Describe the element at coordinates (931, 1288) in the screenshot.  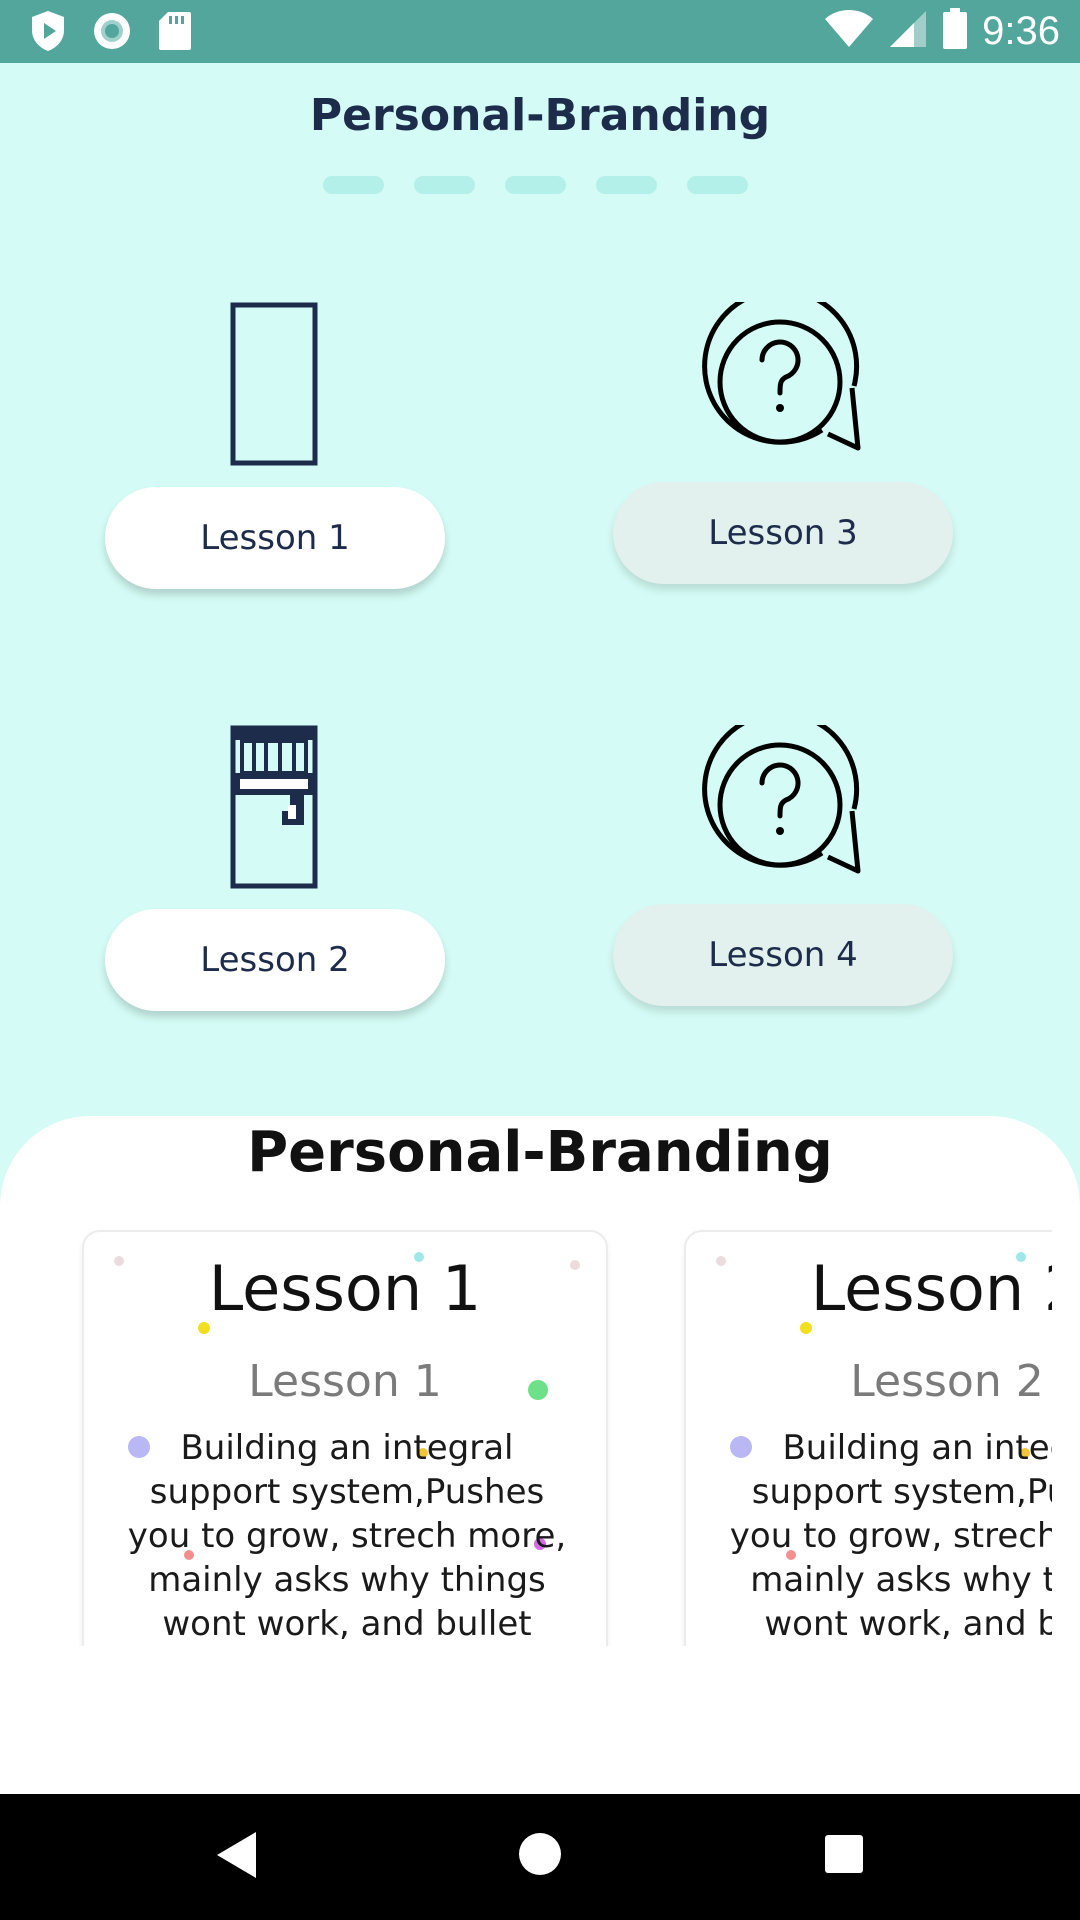
I see `card-title: Lesson 2` at that location.